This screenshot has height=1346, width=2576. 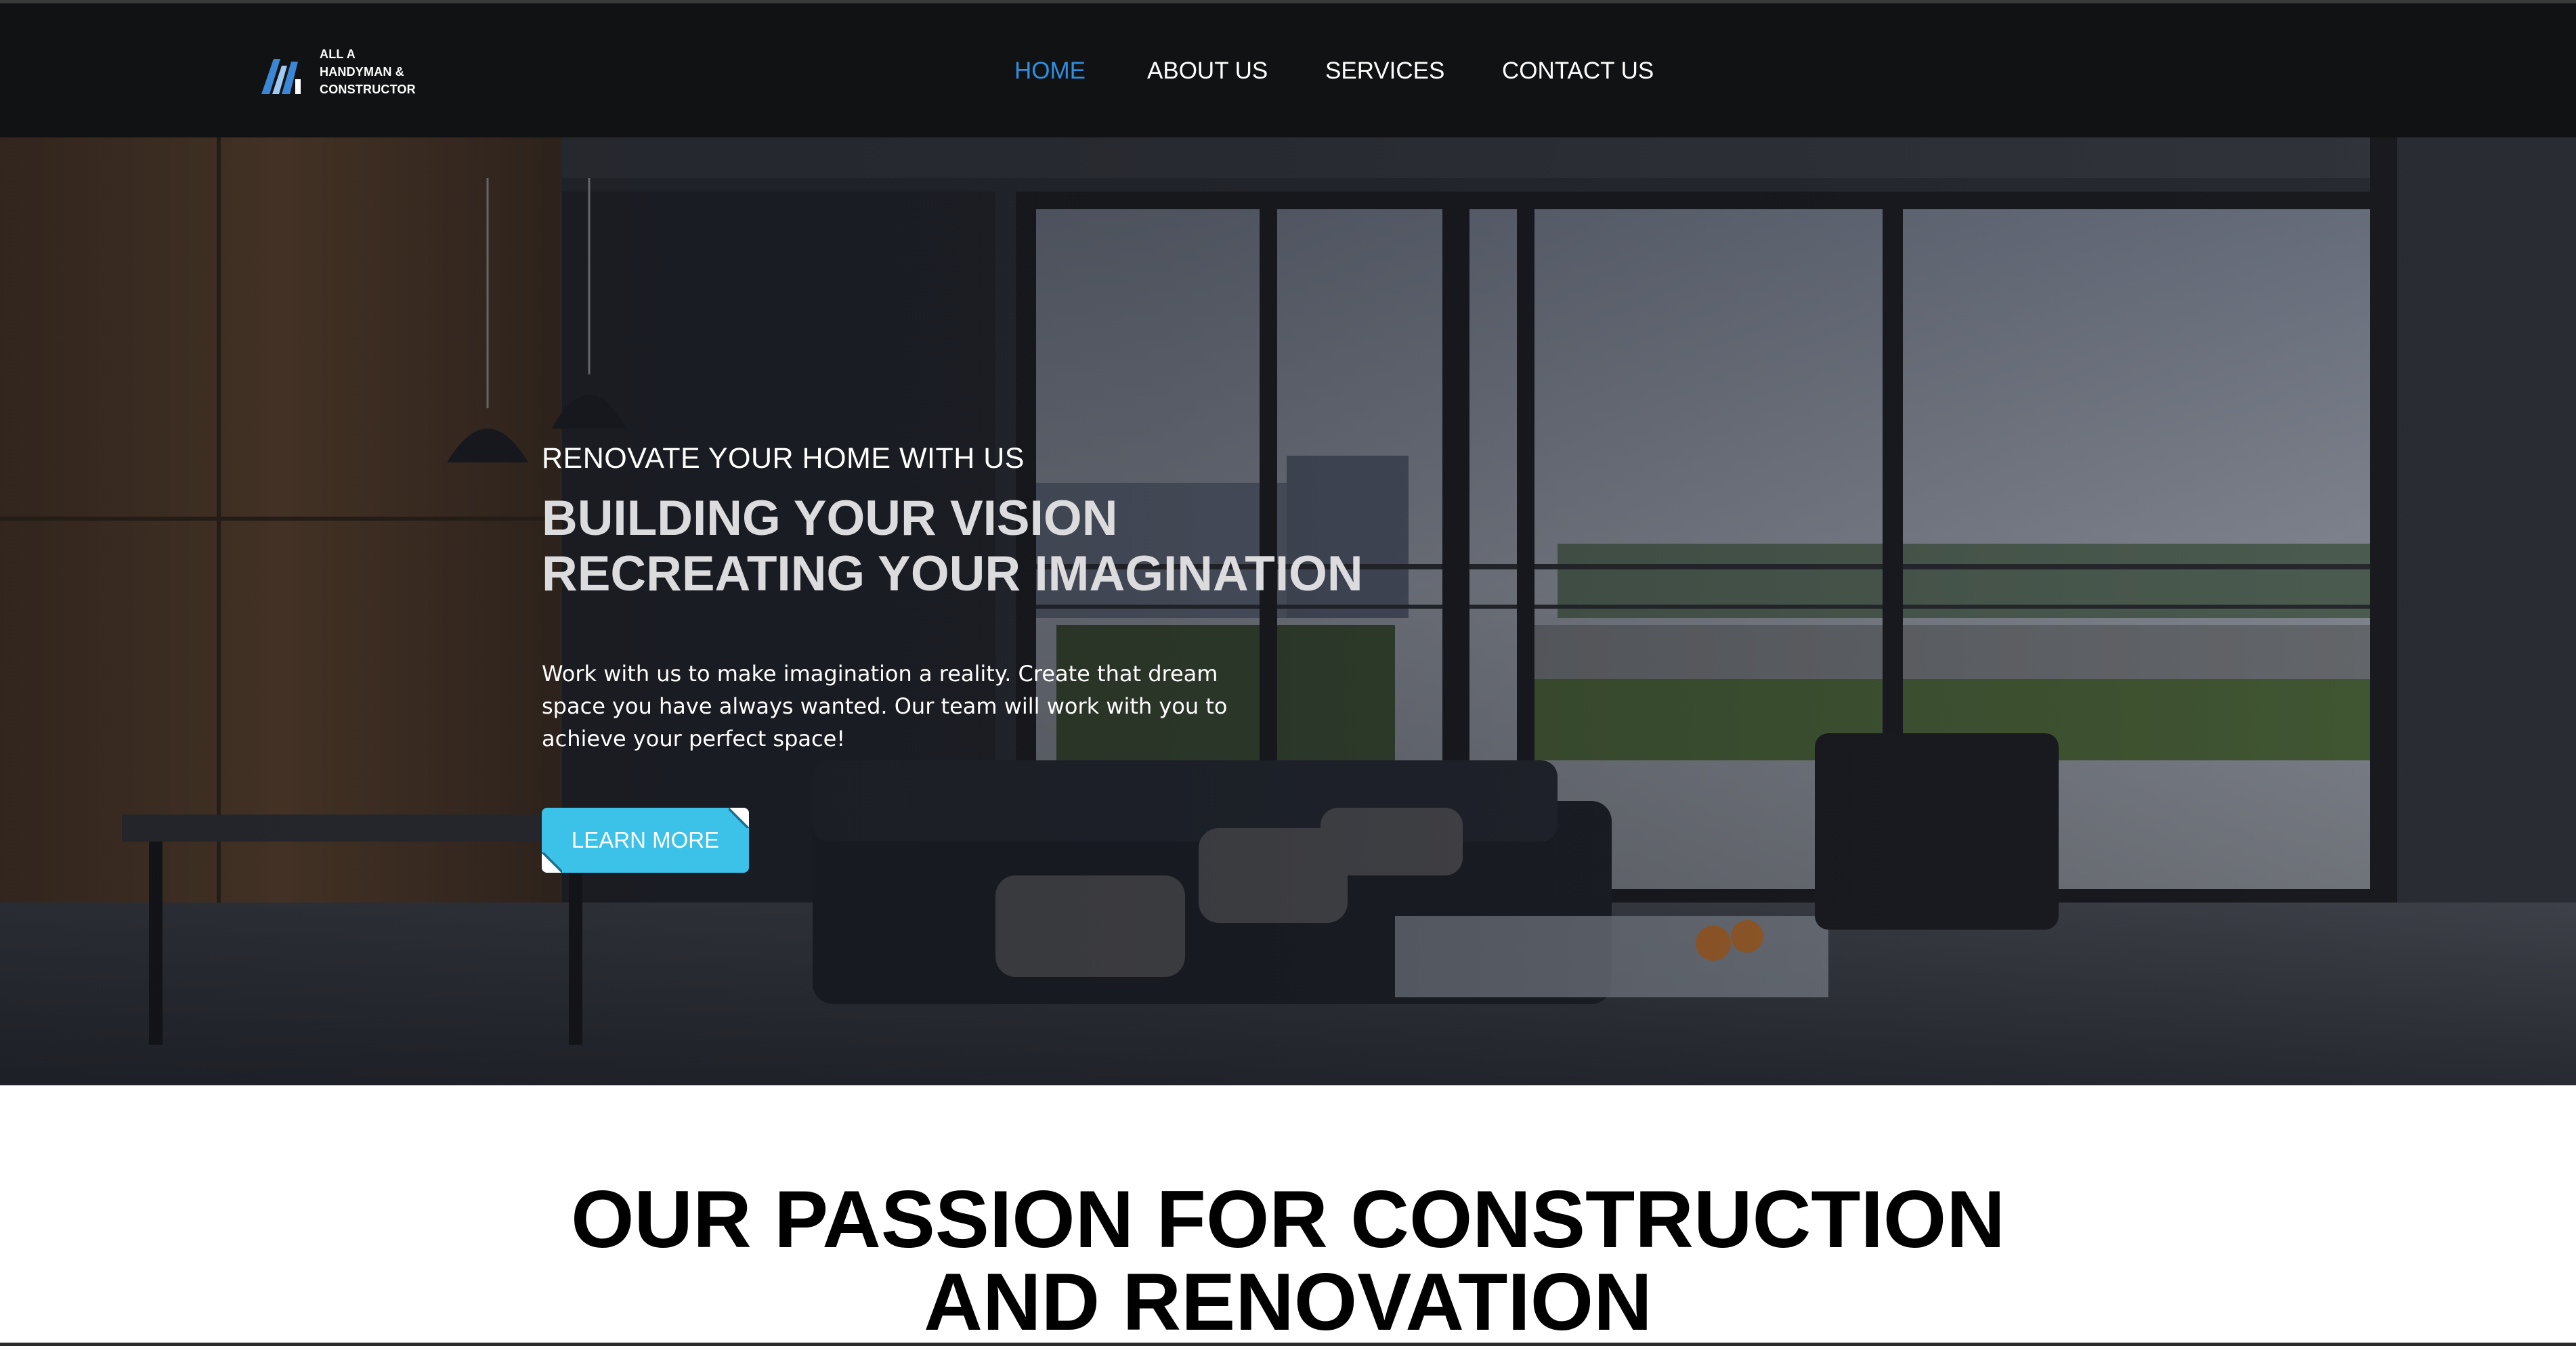 What do you see at coordinates (1288, 1345) in the screenshot?
I see `window-bottom-border` at bounding box center [1288, 1345].